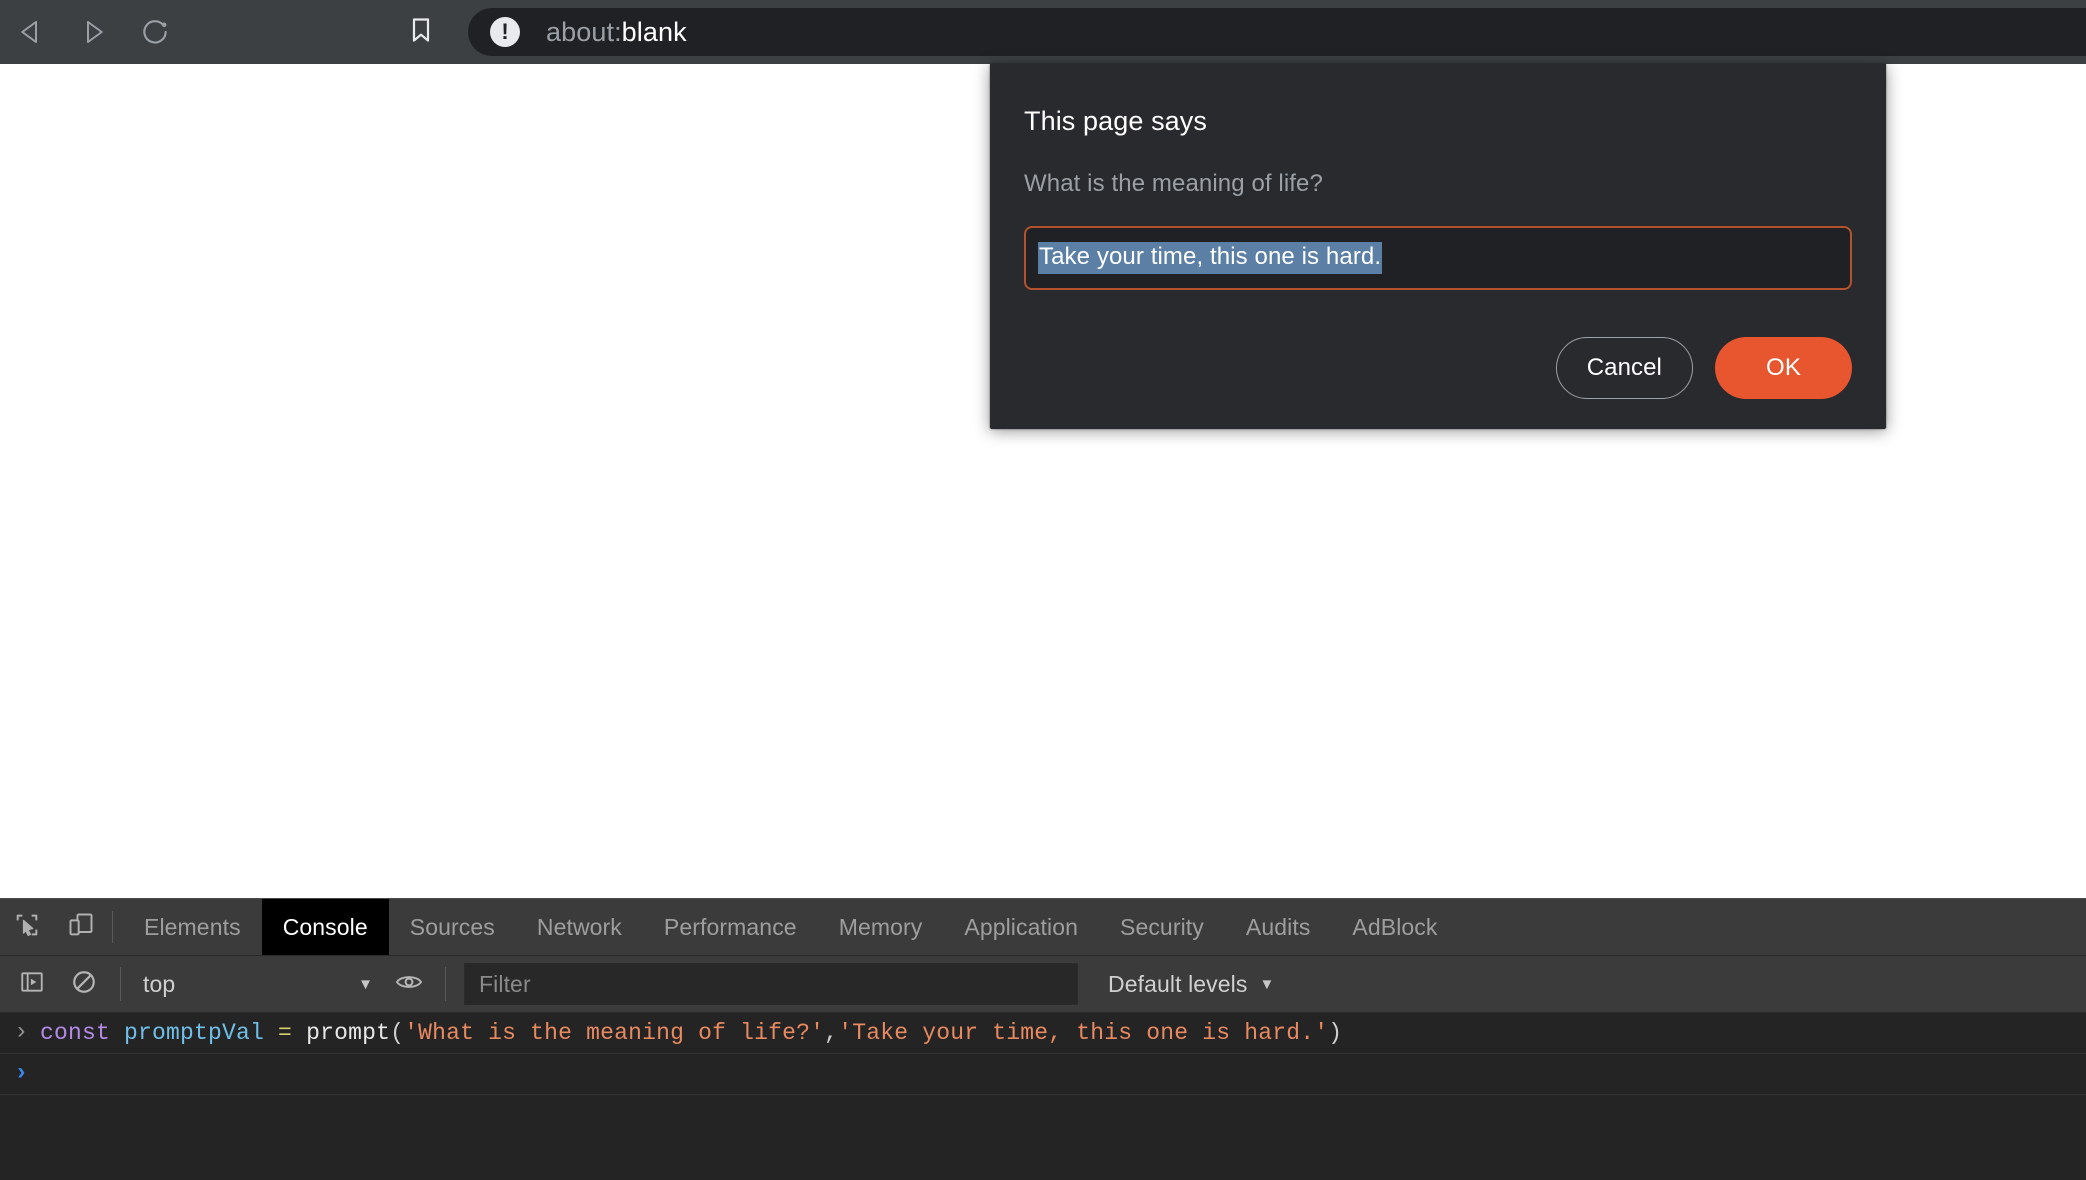  Describe the element at coordinates (365, 984) in the screenshot. I see `chevron-down-icon: ▼` at that location.